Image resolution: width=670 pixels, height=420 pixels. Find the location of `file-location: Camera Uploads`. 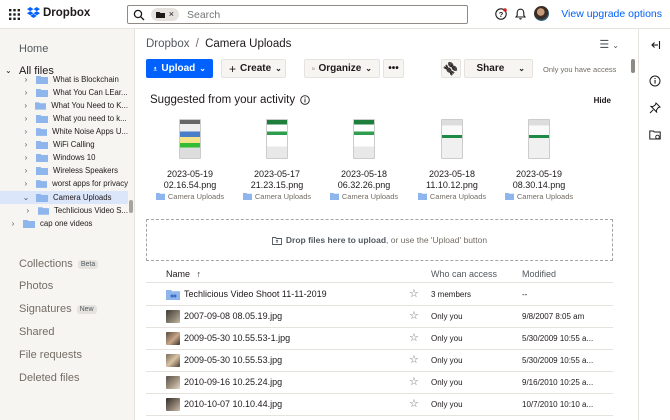

file-location: Camera Uploads is located at coordinates (190, 196).